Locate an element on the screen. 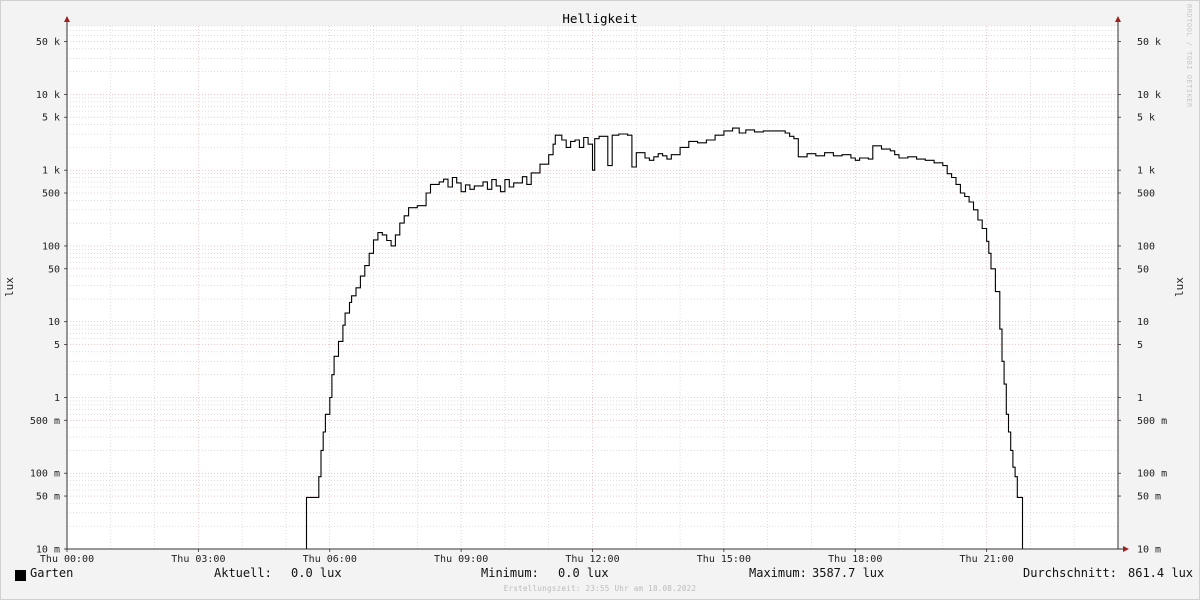 The image size is (1200, 600). current-label: Aktuell: is located at coordinates (243, 573).